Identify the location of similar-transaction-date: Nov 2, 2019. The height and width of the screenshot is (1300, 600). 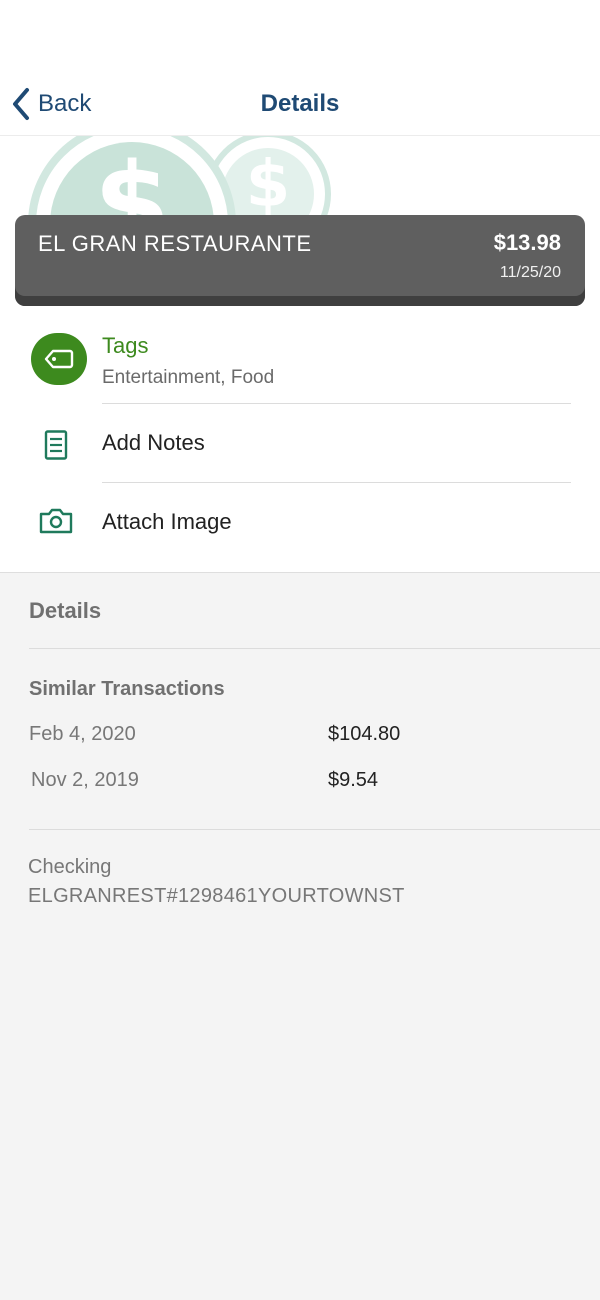
(85, 780).